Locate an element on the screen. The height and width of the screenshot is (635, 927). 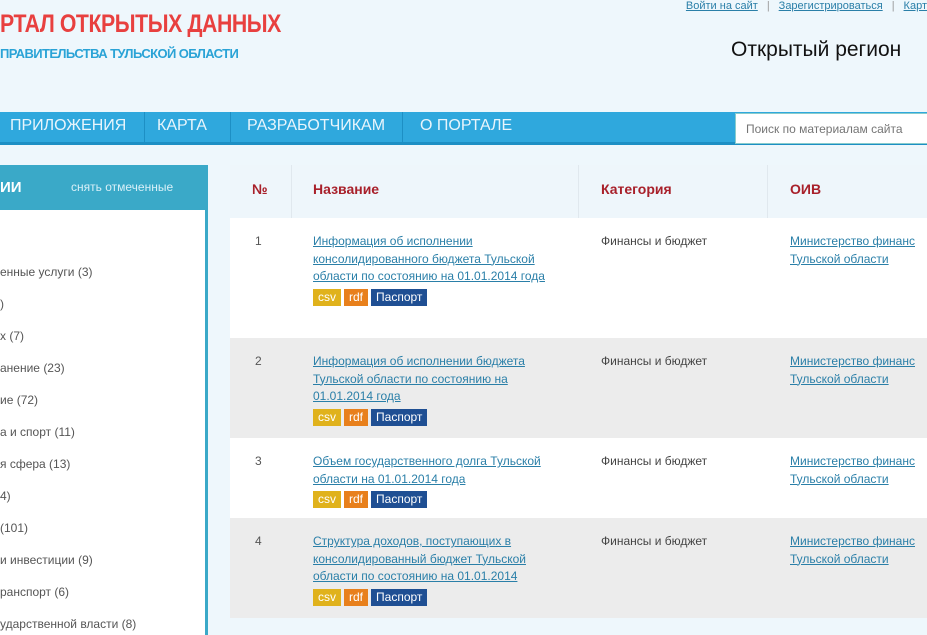
row-number: 3 is located at coordinates (258, 461).